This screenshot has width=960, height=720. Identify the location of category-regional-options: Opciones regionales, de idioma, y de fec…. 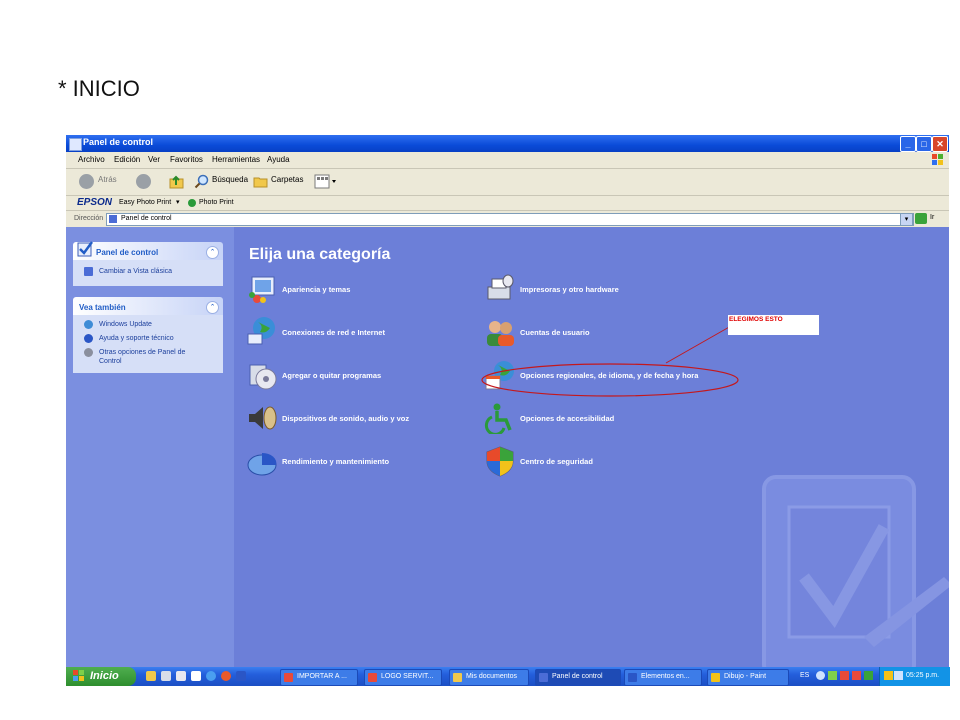
(634, 375).